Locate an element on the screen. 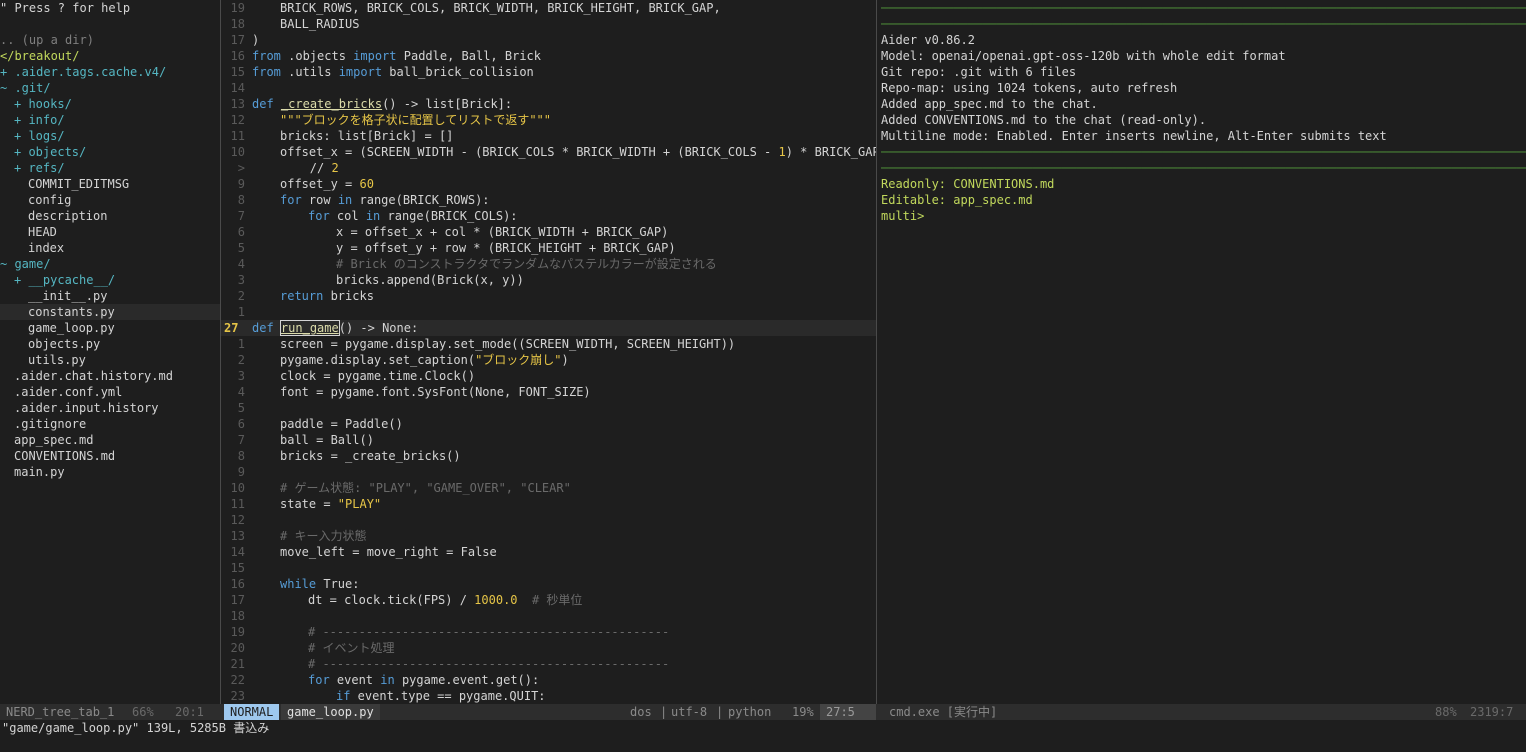 The image size is (1526, 752). code-line: 8 for row in range(BRICK_ROWS): is located at coordinates (548, 200).